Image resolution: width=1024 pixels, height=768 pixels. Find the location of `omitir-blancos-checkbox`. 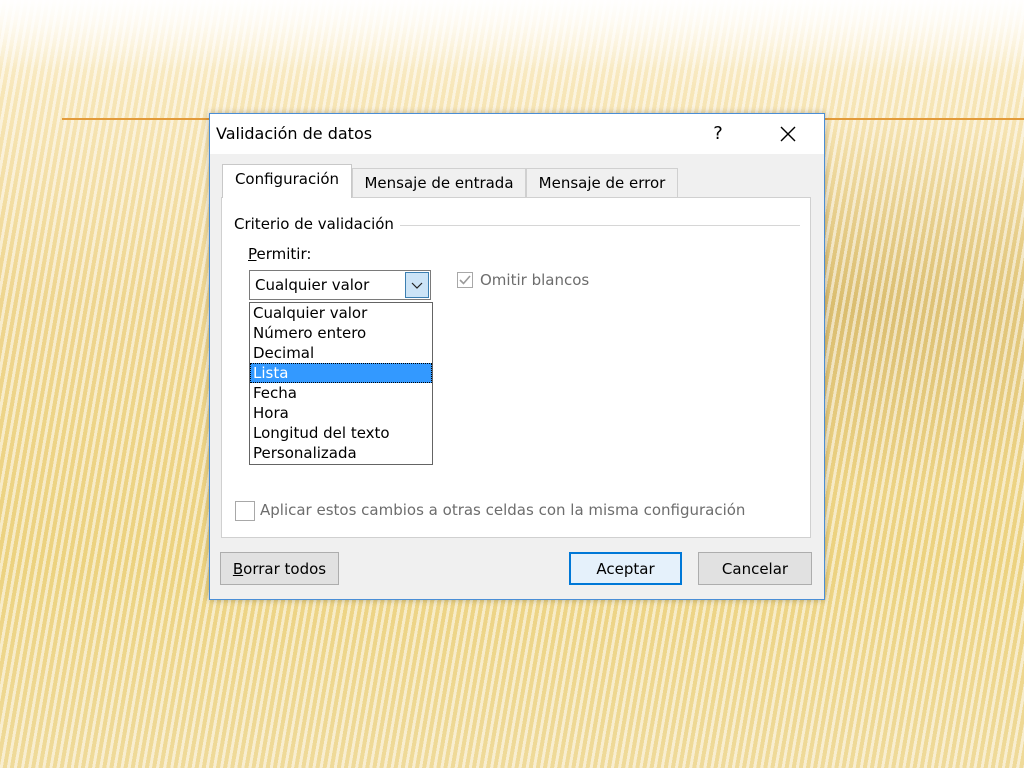

omitir-blancos-checkbox is located at coordinates (465, 280).